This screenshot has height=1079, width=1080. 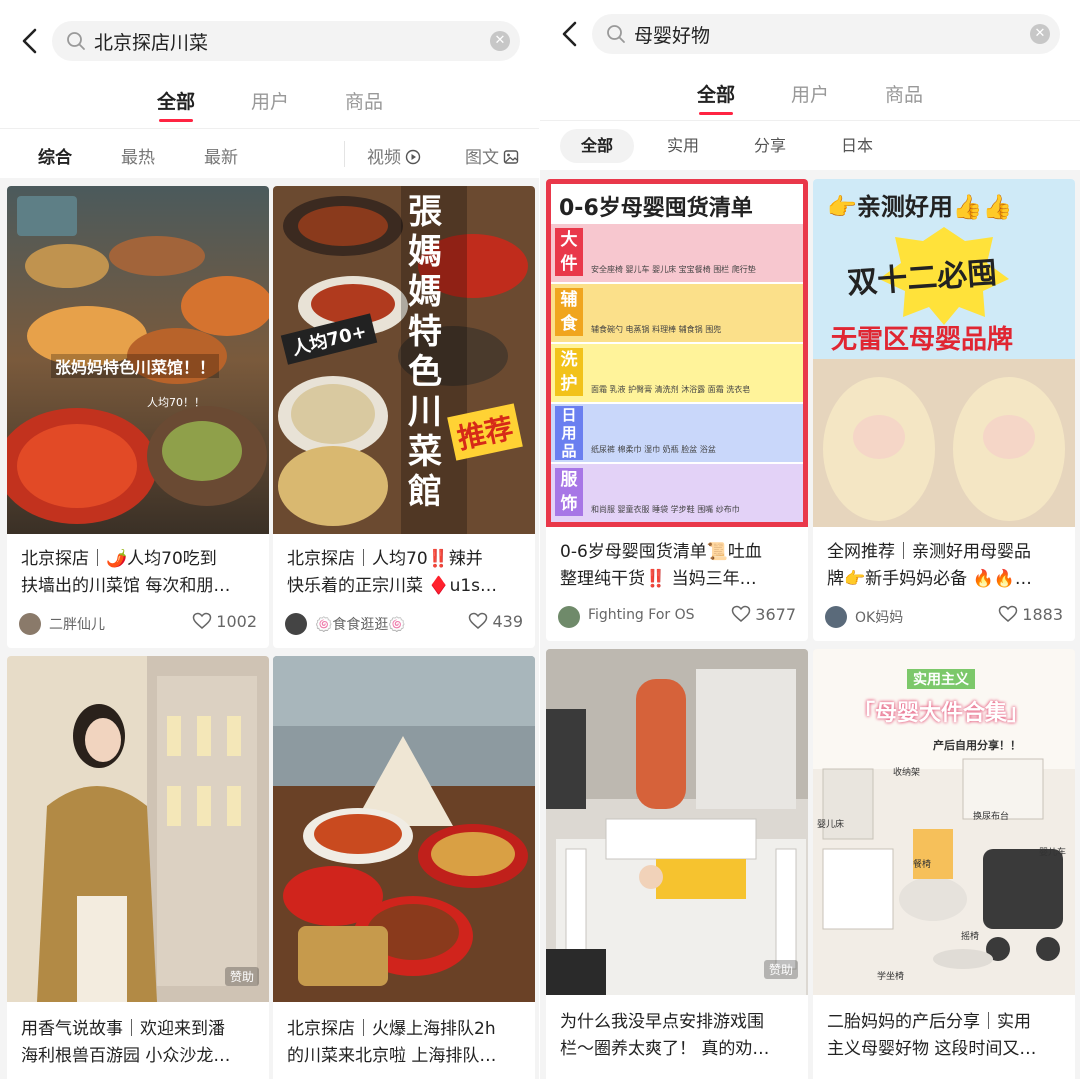 What do you see at coordinates (652, 449) in the screenshot?
I see `row-item: 湿巾` at bounding box center [652, 449].